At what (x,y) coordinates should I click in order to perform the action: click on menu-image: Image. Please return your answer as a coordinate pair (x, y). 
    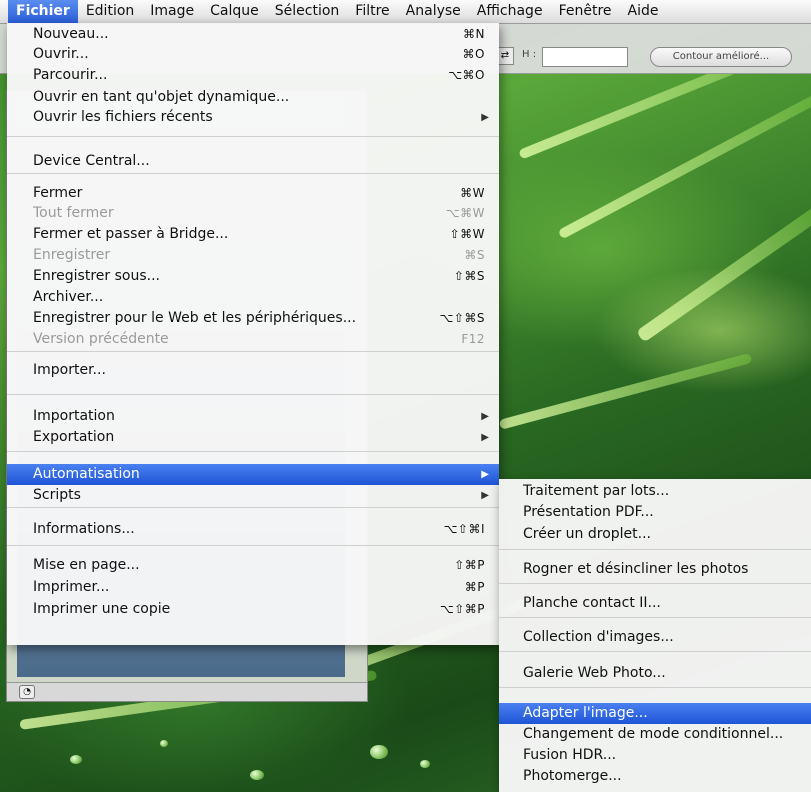
    Looking at the image, I should click on (172, 11).